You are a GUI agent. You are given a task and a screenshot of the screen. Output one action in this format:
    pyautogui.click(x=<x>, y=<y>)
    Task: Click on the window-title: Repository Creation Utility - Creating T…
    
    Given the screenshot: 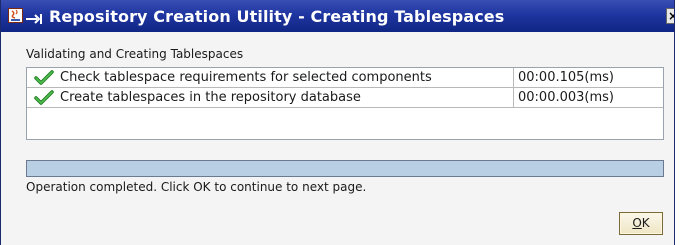 What is the action you would take?
    pyautogui.click(x=277, y=16)
    